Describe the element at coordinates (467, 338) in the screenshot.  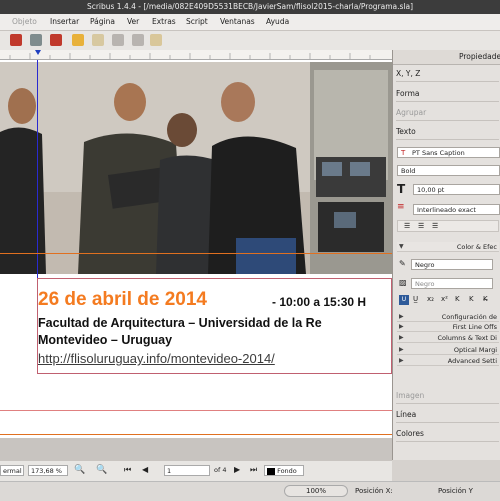
I see `subsection-label: Columns & Text Di` at that location.